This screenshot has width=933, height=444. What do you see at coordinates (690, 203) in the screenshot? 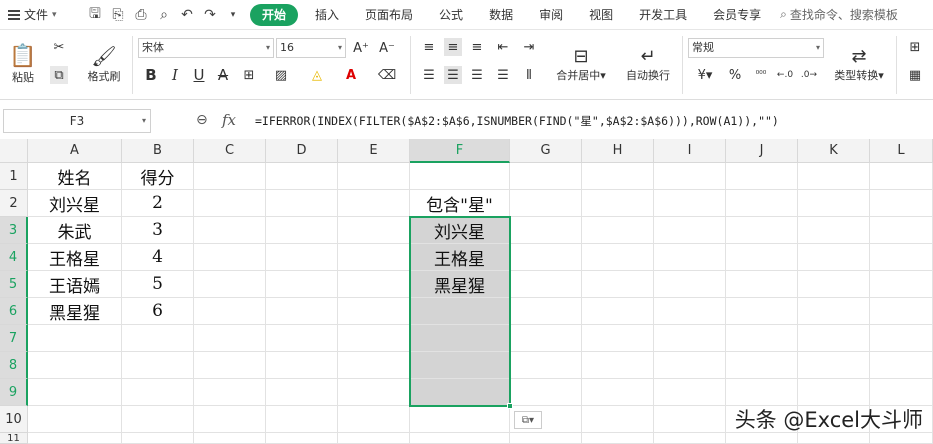
I see `cell-i2` at bounding box center [690, 203].